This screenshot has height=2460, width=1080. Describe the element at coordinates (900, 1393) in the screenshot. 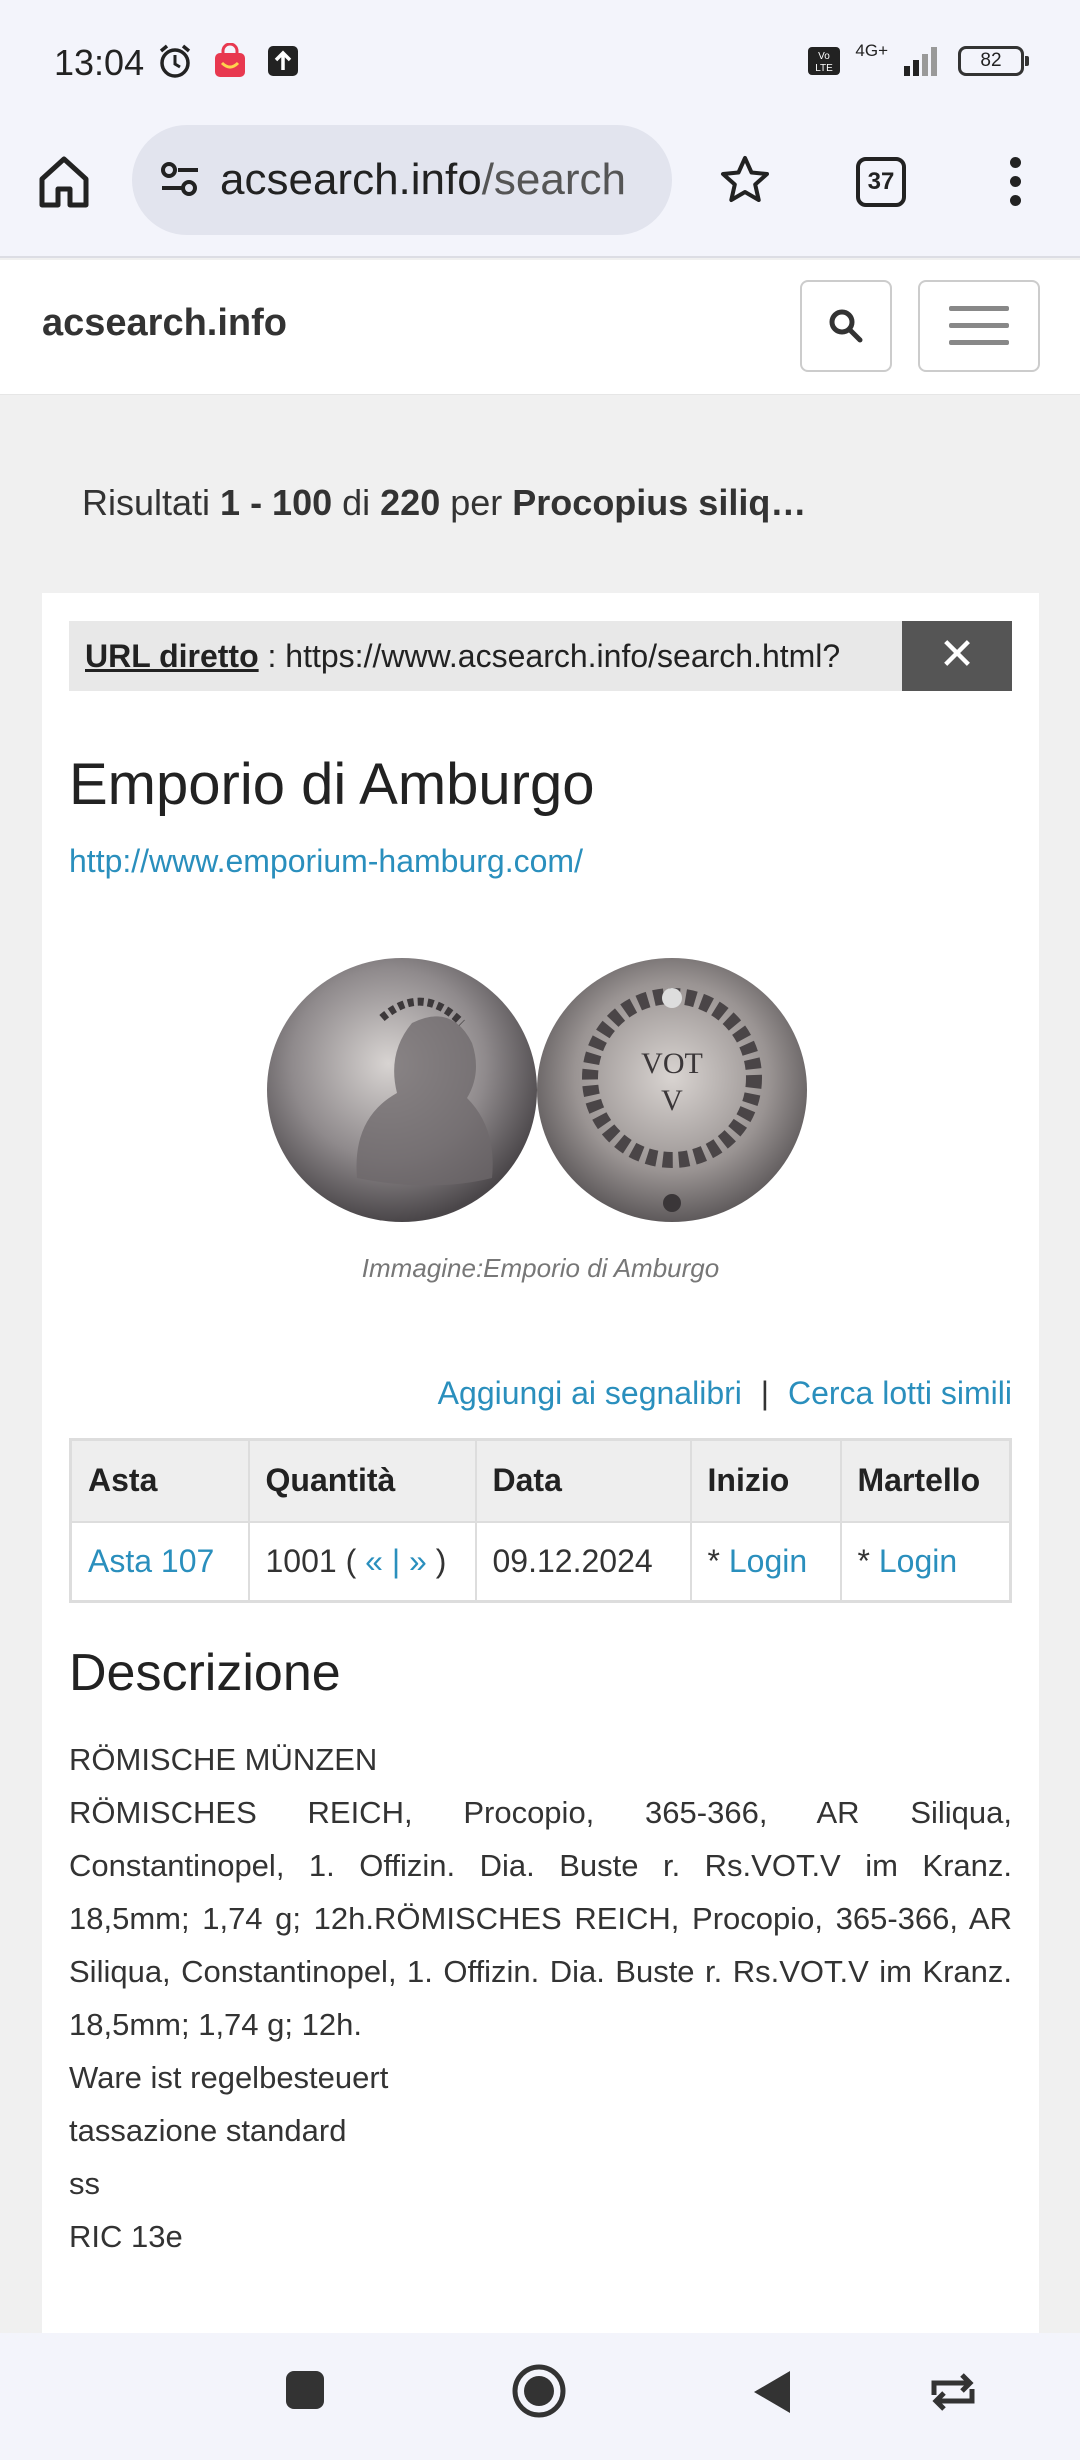

I see `similar-lots-link: Cerca lotti simili` at that location.